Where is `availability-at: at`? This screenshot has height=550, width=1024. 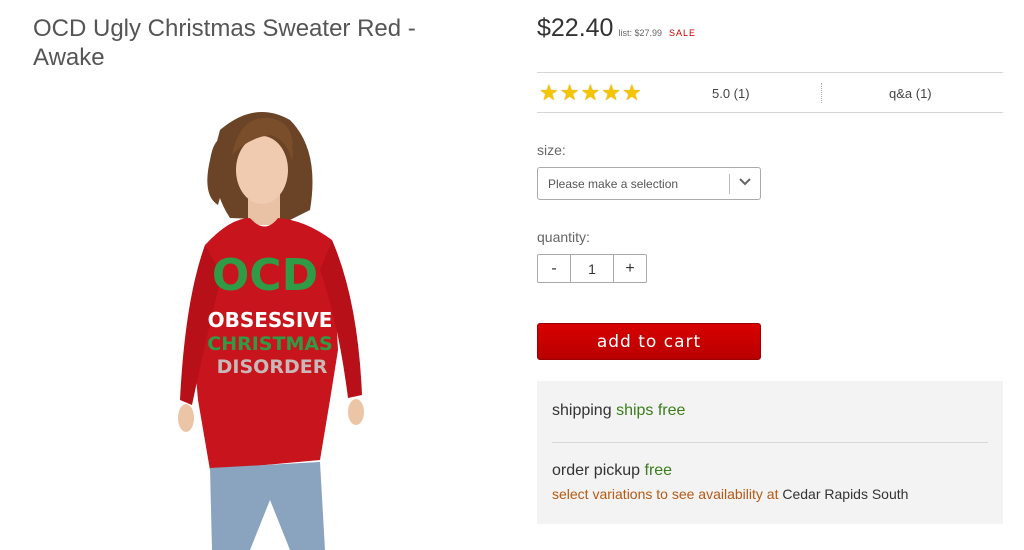 availability-at: at is located at coordinates (772, 494).